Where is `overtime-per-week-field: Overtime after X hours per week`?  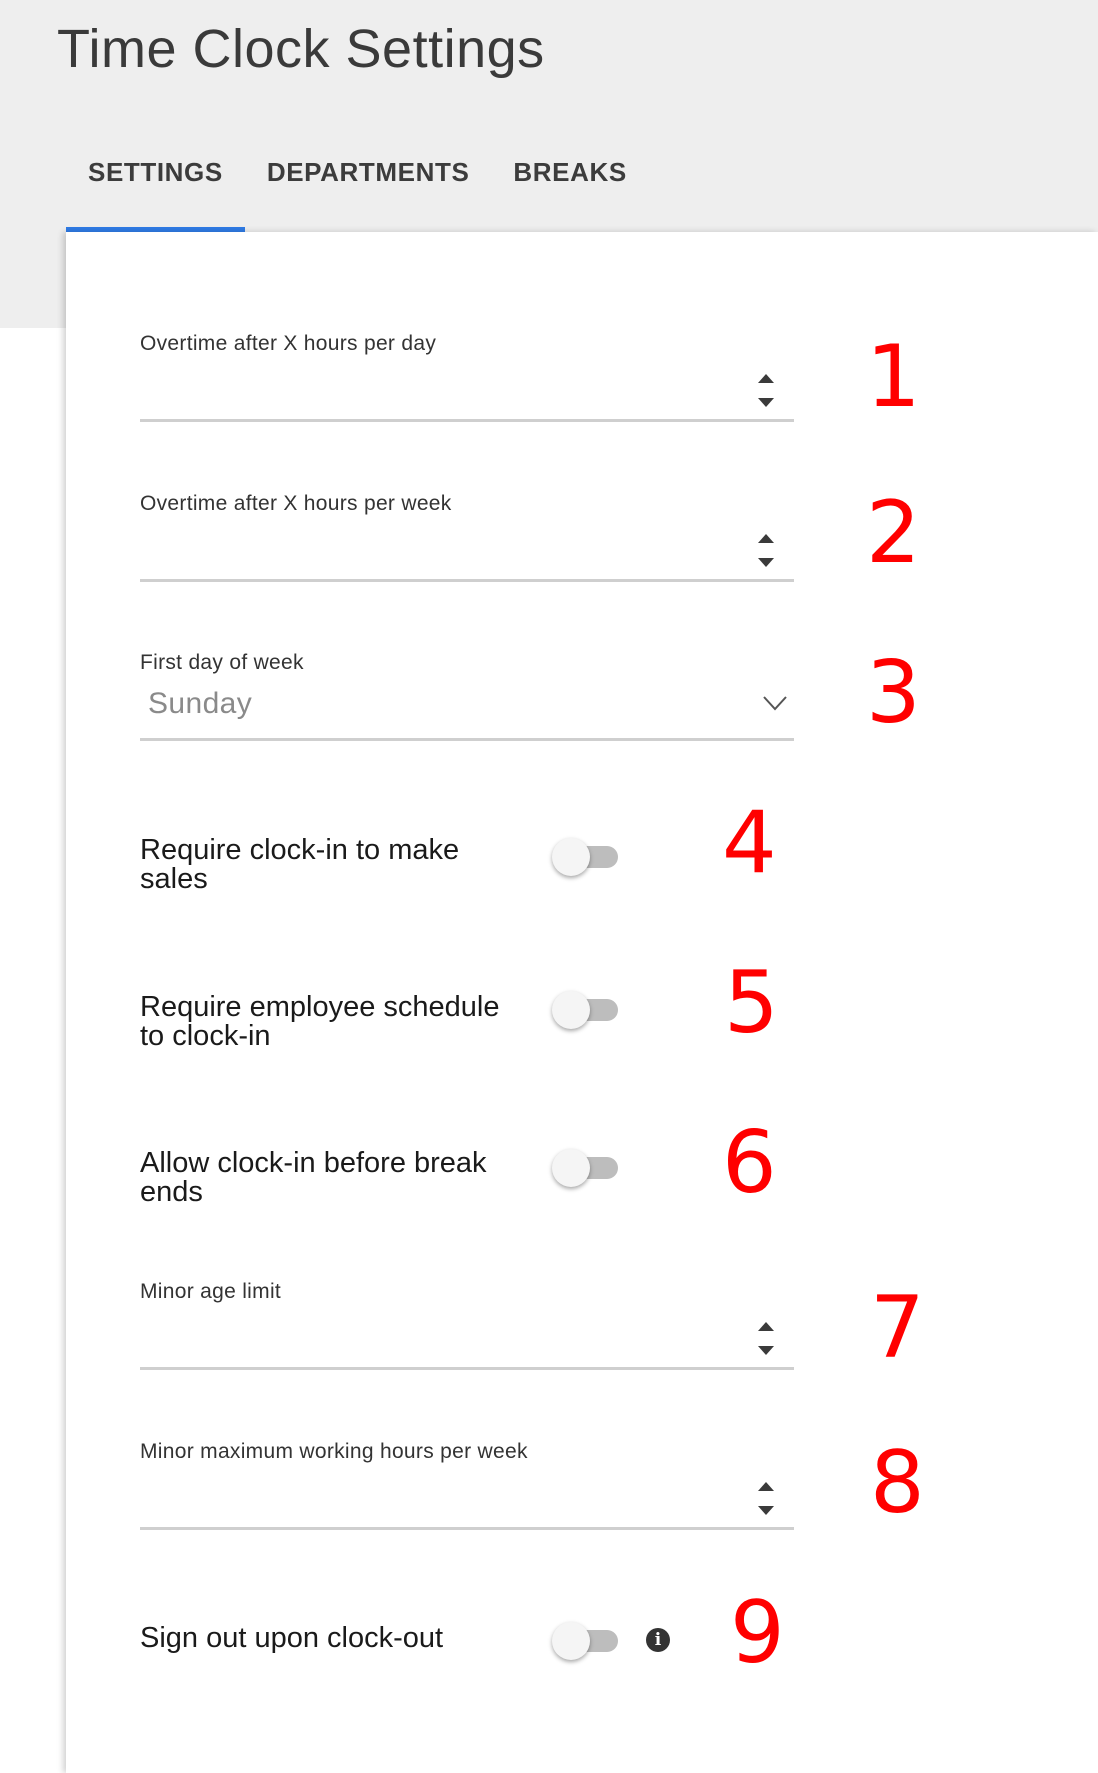 overtime-per-week-field: Overtime after X hours per week is located at coordinates (467, 537).